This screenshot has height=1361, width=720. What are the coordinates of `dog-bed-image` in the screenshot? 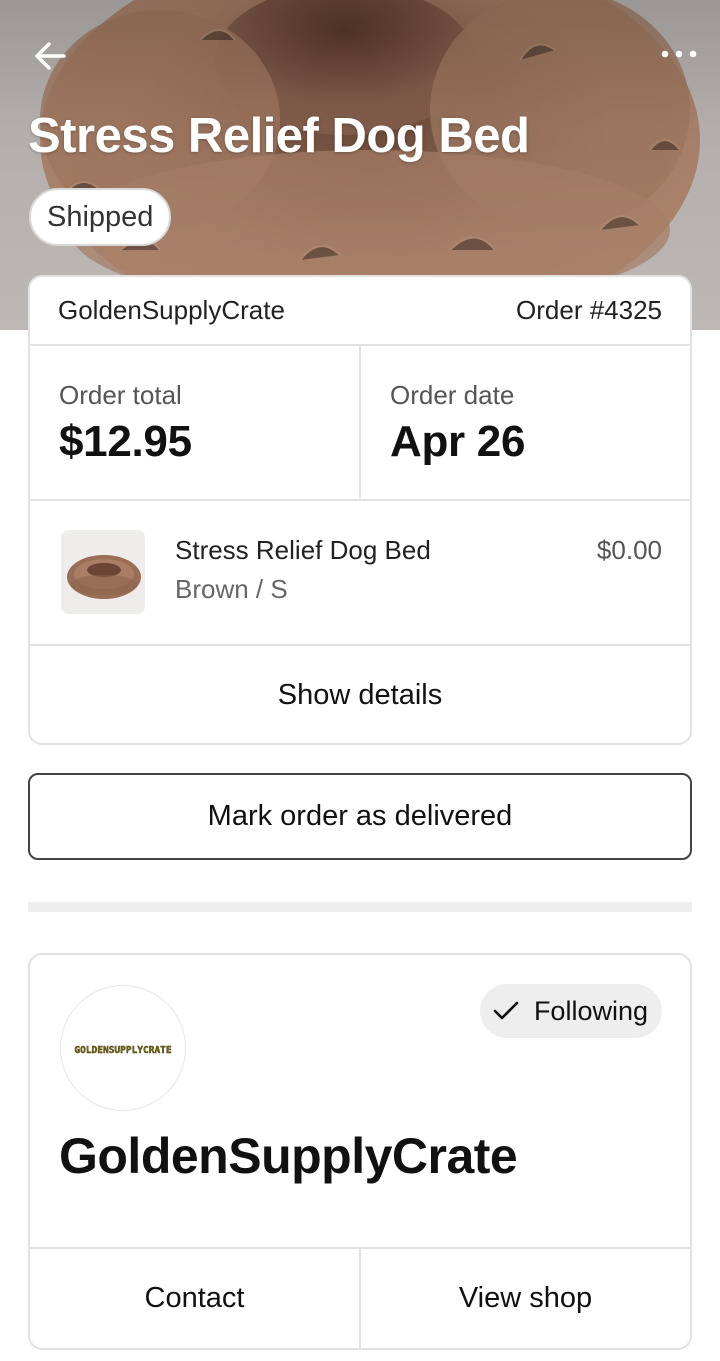 It's located at (103, 572).